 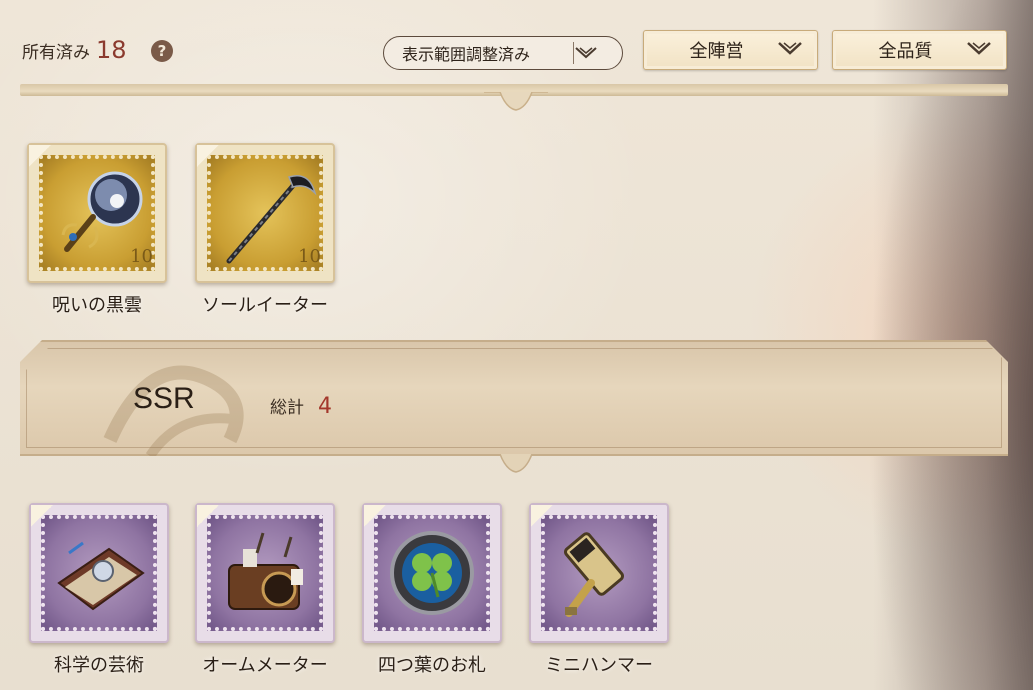 What do you see at coordinates (325, 406) in the screenshot?
I see `ssr-total-count: 4` at bounding box center [325, 406].